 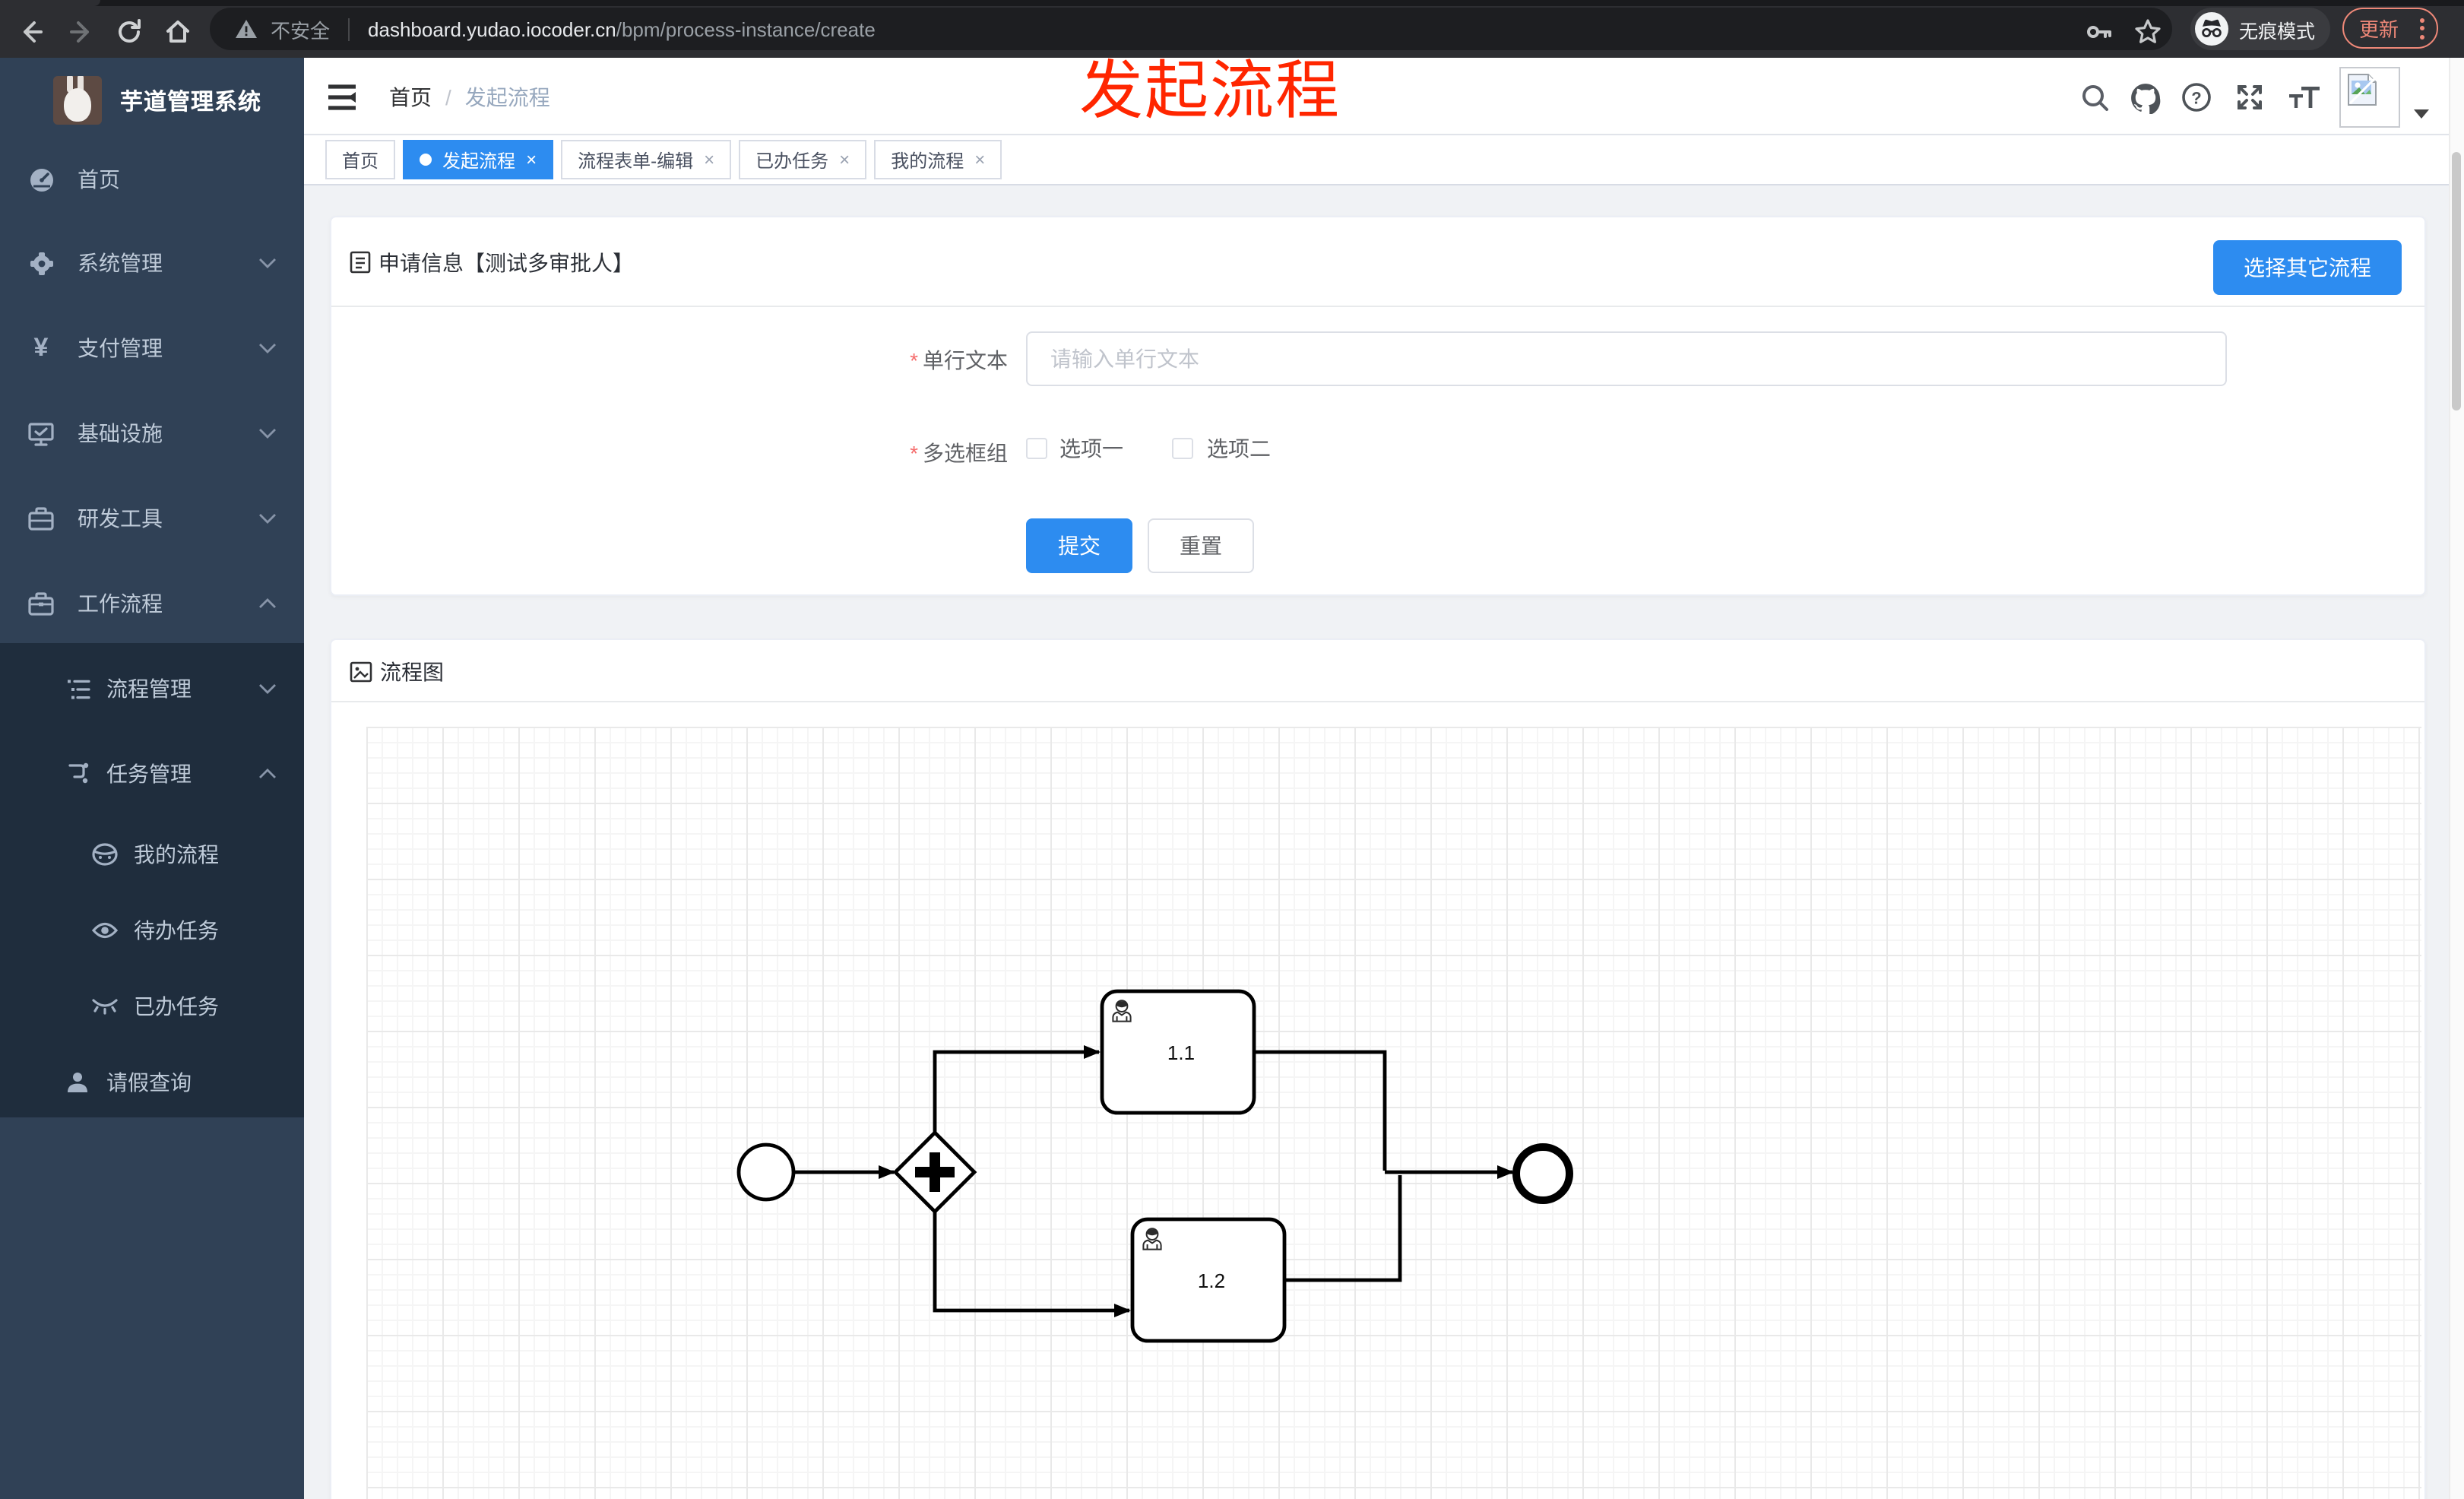 What do you see at coordinates (478, 160) in the screenshot?
I see `view-tab-start-process: 发起流程 ×` at bounding box center [478, 160].